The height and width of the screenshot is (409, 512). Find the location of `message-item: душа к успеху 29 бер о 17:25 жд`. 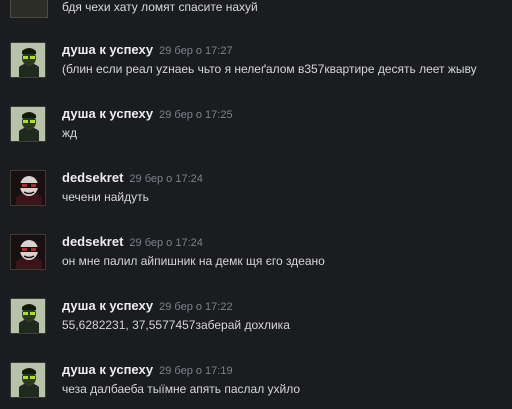

message-item: душа к успеху 29 бер о 17:25 жд is located at coordinates (256, 134).